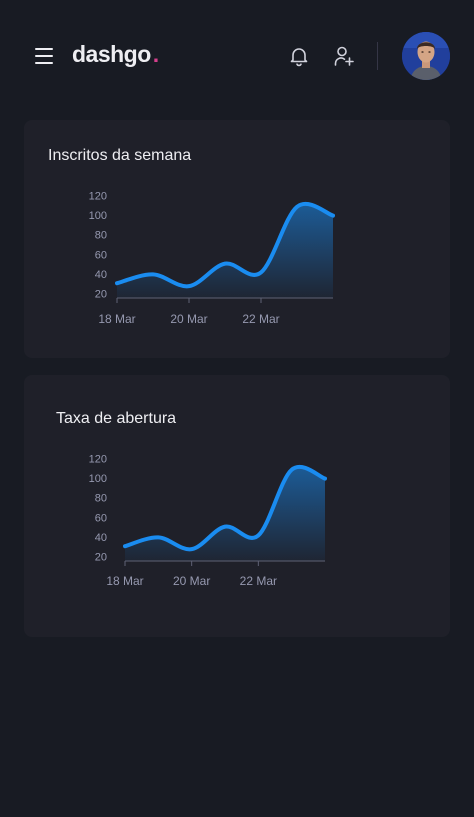 This screenshot has width=474, height=817. Describe the element at coordinates (44, 56) in the screenshot. I see `hamburger-menu-icon` at that location.